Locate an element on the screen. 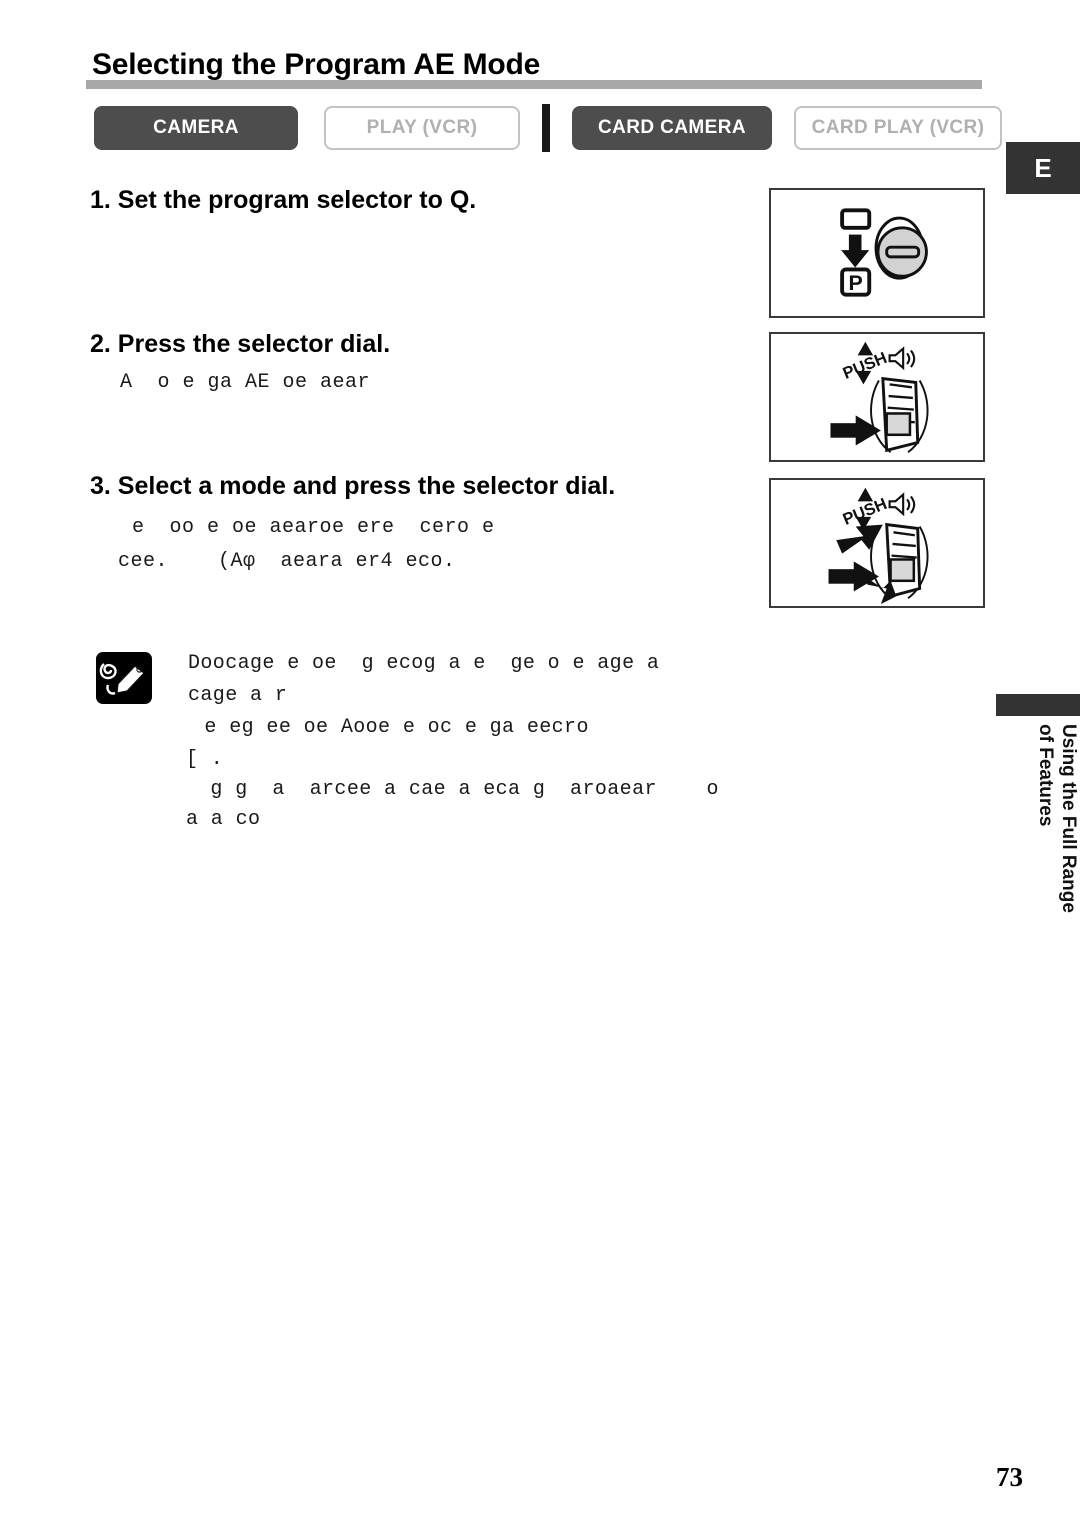  note-line-6: a a co is located at coordinates (223, 819).